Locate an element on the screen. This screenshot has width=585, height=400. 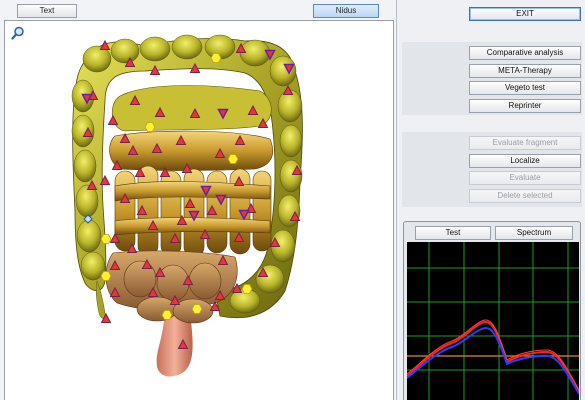
localize-button: Localize is located at coordinates (525, 161).